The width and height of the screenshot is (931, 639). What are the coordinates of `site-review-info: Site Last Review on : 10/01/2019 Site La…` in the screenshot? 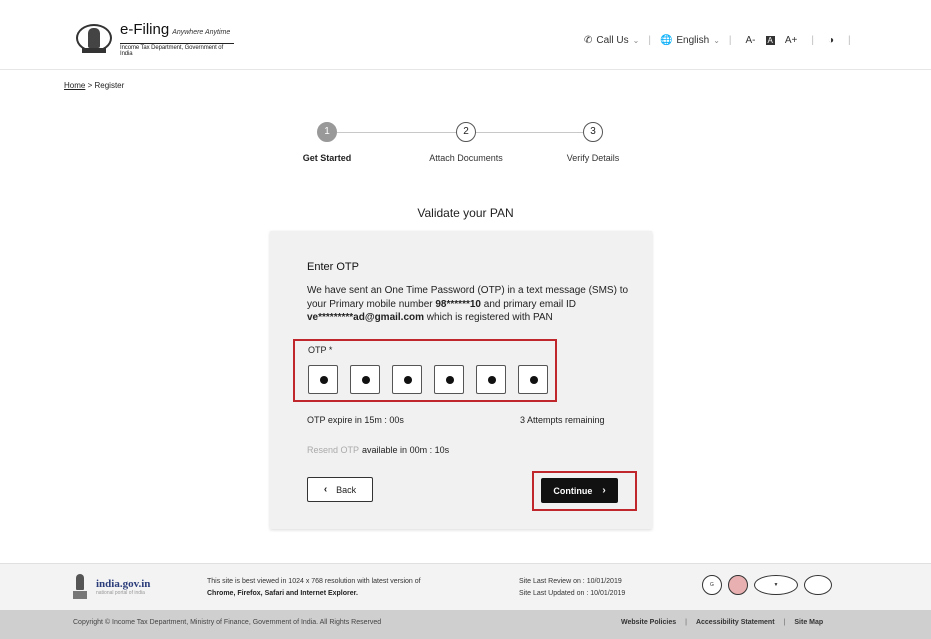 It's located at (572, 588).